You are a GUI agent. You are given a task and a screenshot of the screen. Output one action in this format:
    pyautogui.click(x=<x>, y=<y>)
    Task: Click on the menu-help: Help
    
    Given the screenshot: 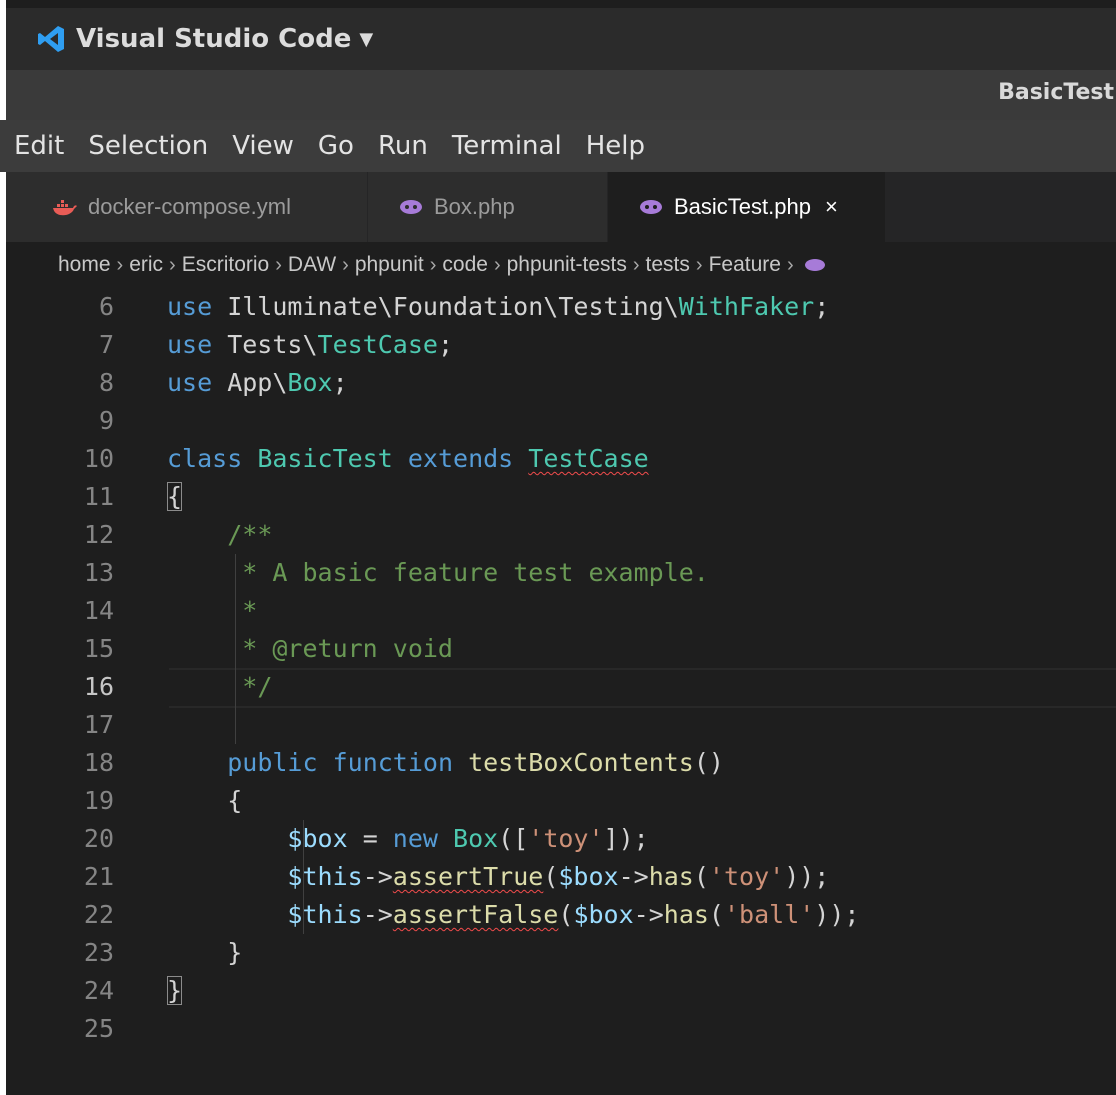 What is the action you would take?
    pyautogui.click(x=615, y=146)
    